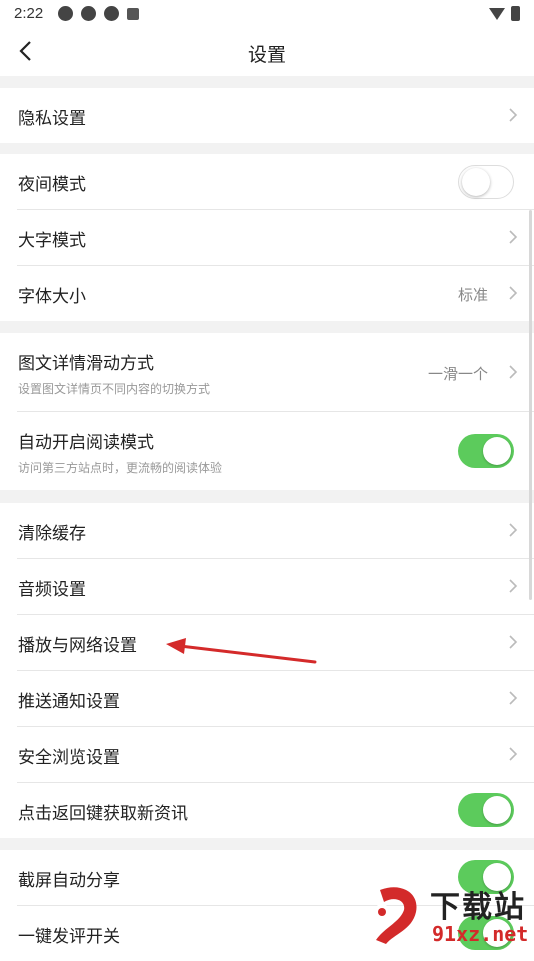 The image size is (534, 961). What do you see at coordinates (86, 443) in the screenshot?
I see `row-label: 自动开启阅读模式` at bounding box center [86, 443].